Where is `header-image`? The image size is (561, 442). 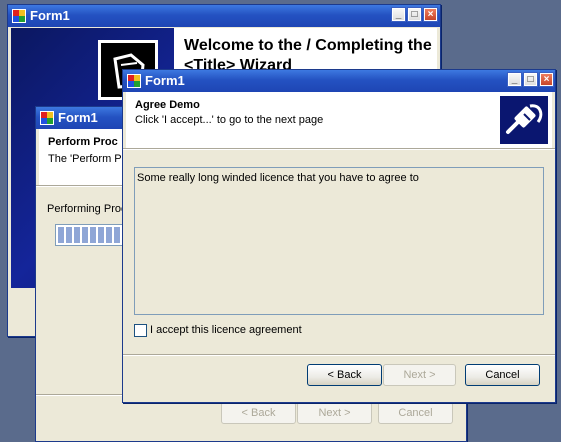
header-image is located at coordinates (524, 120).